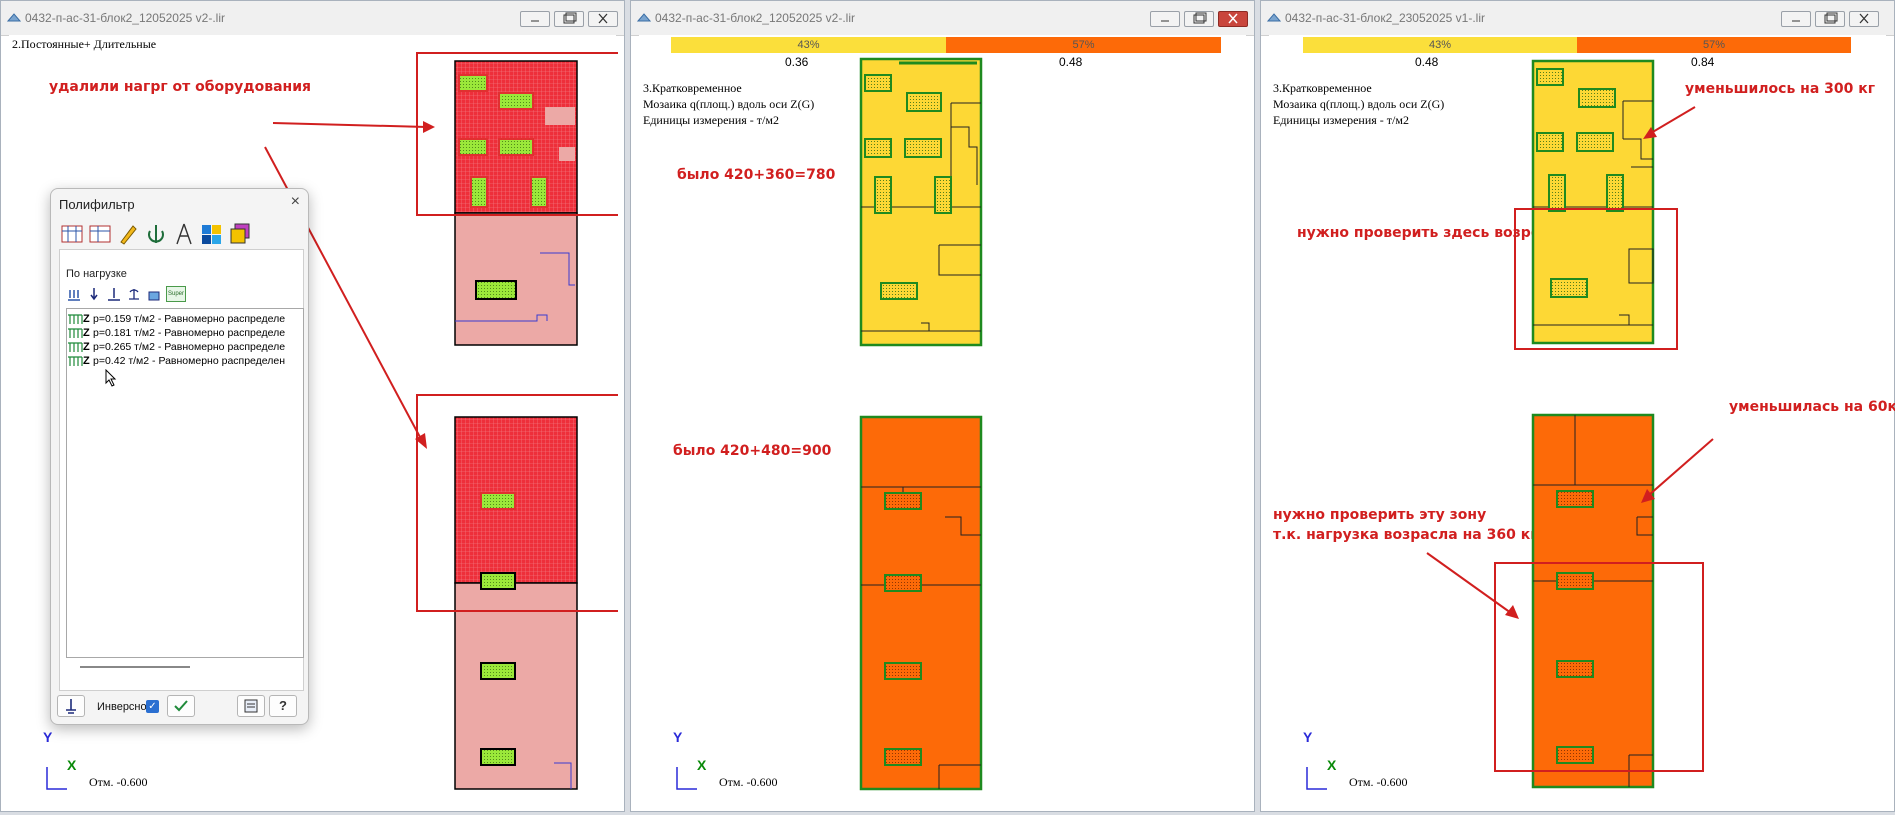 This screenshot has height=815, width=1895. Describe the element at coordinates (111, 378) in the screenshot. I see `mouse-cursor-icon` at that location.